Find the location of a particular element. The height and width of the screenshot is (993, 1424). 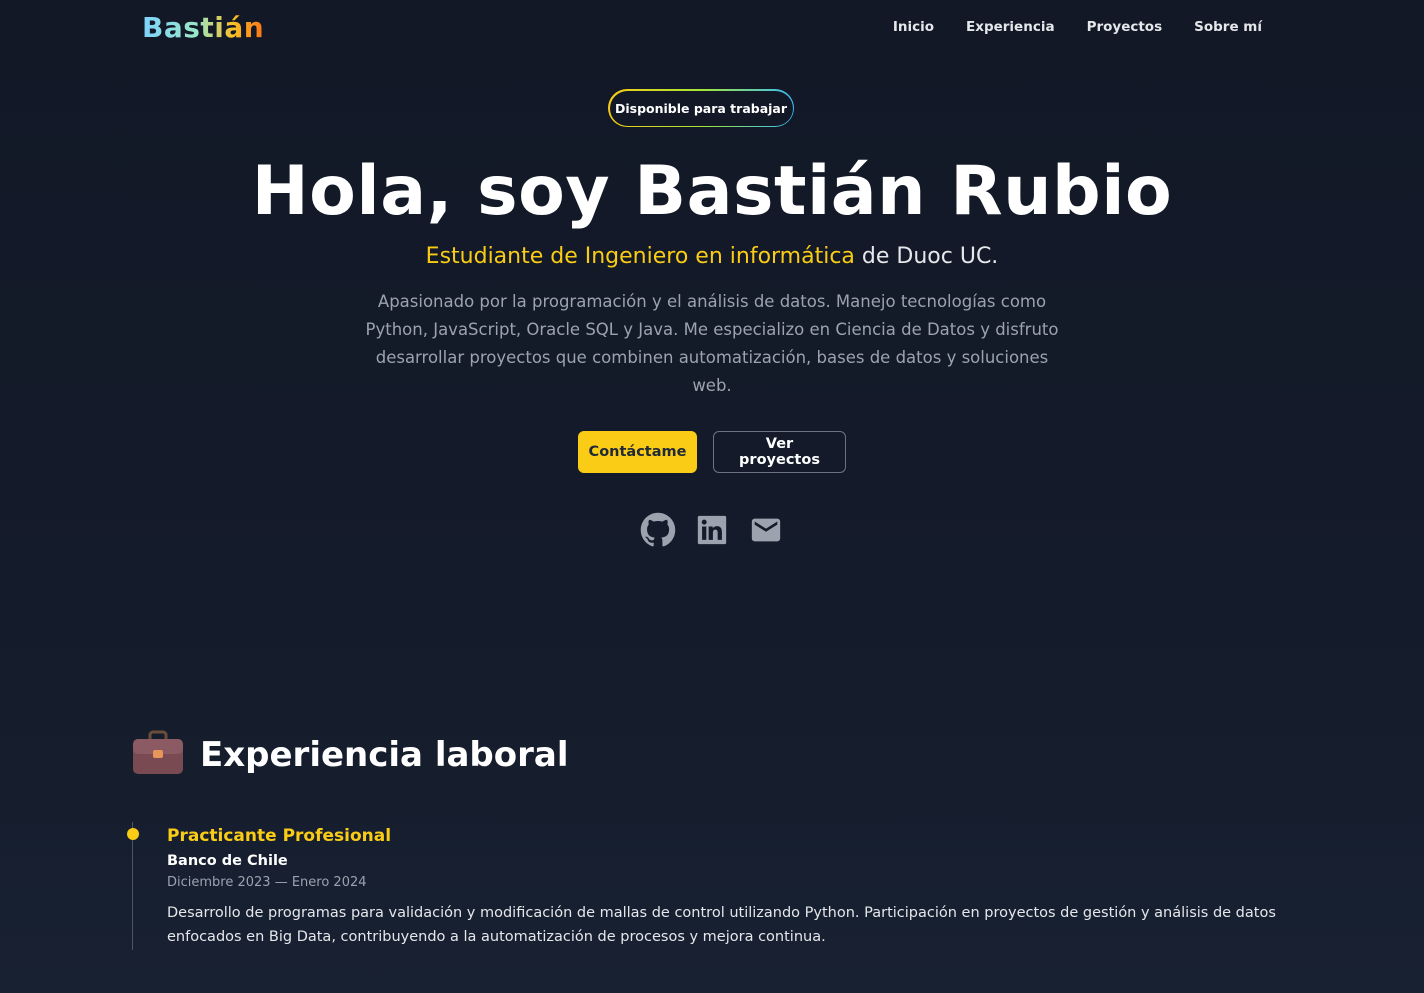

nav-link-experiencia: Experiencia is located at coordinates (1010, 27).